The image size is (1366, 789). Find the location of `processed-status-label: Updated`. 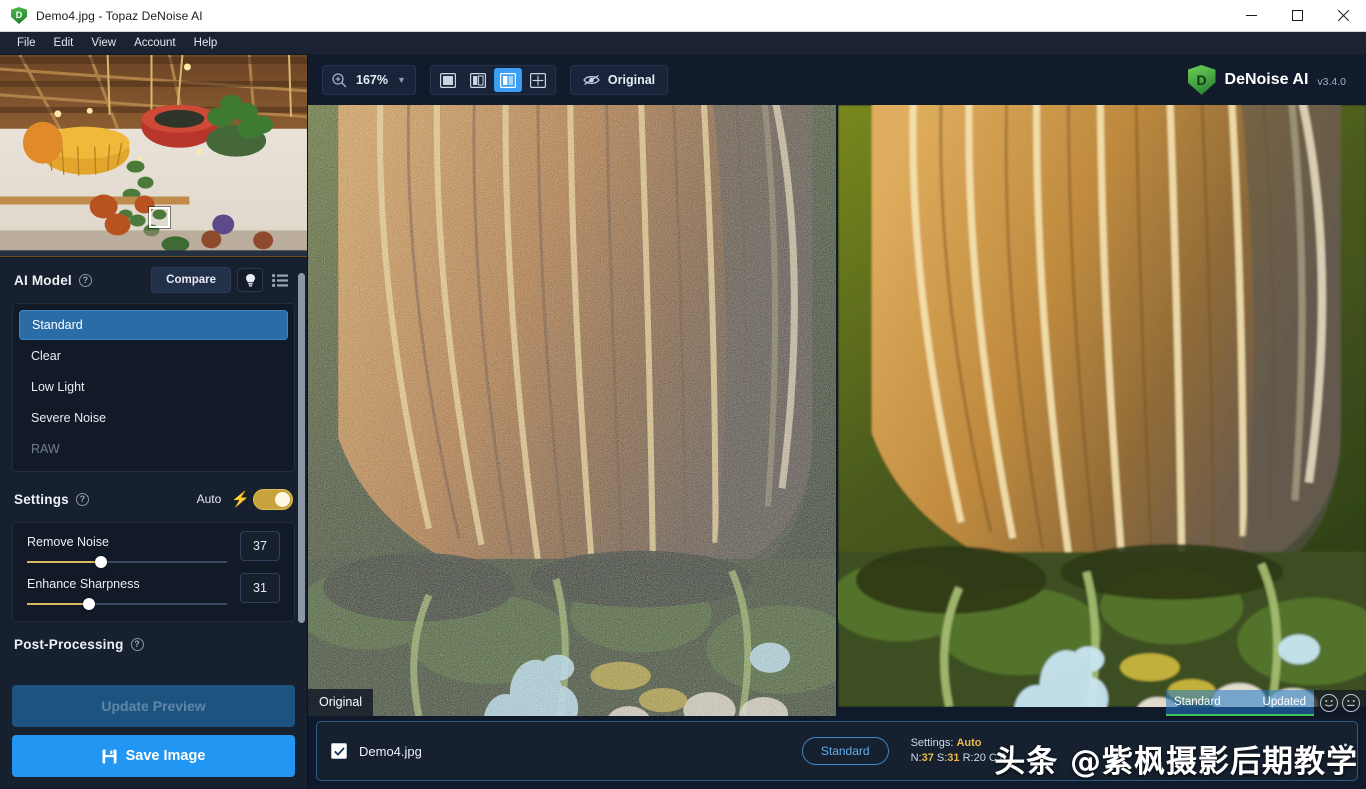

processed-status-label: Updated is located at coordinates (1284, 702).